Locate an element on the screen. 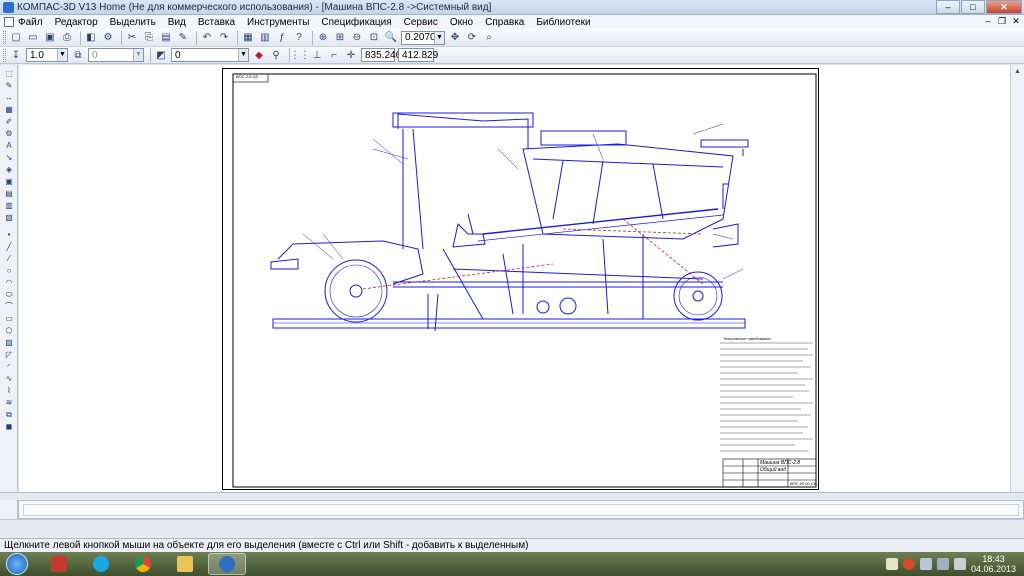 The width and height of the screenshot is (1024, 576). fill-icon: ◼ is located at coordinates (9, 426).